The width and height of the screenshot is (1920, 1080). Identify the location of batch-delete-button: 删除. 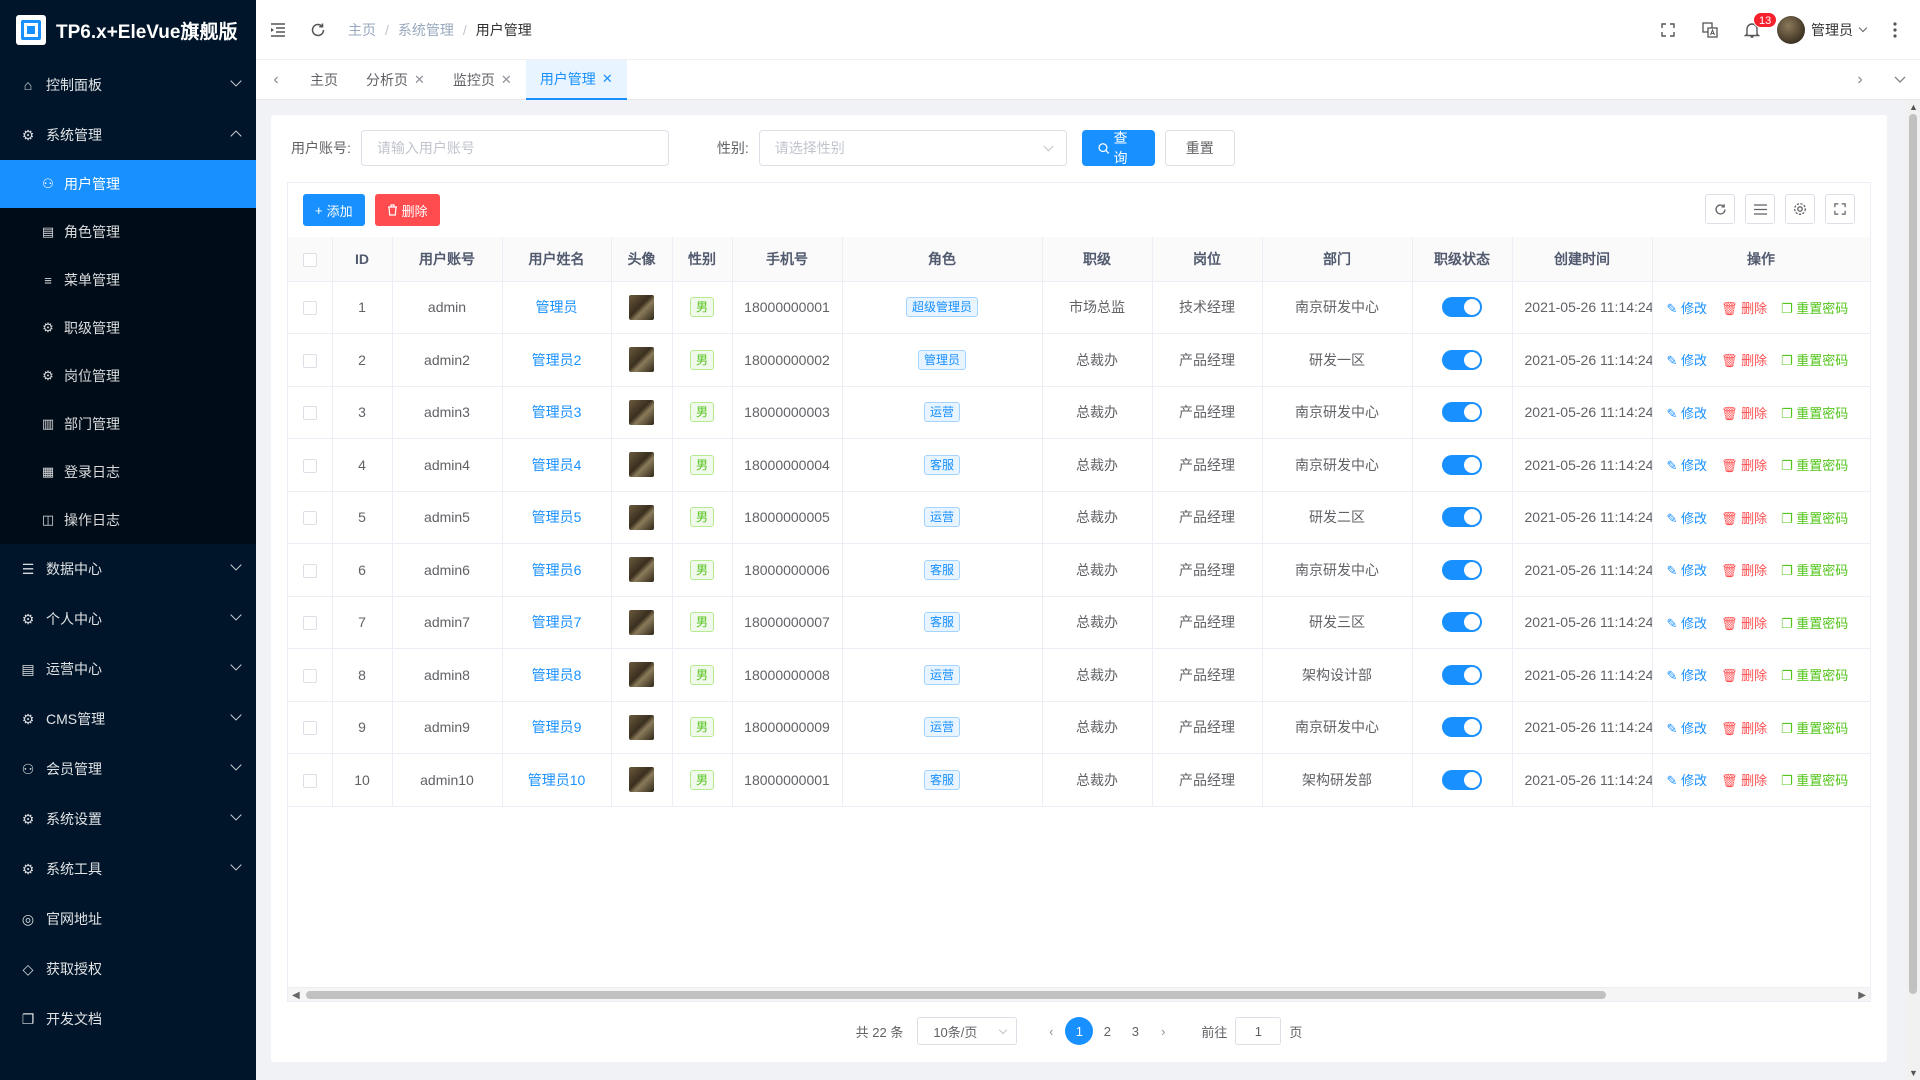
(407, 210).